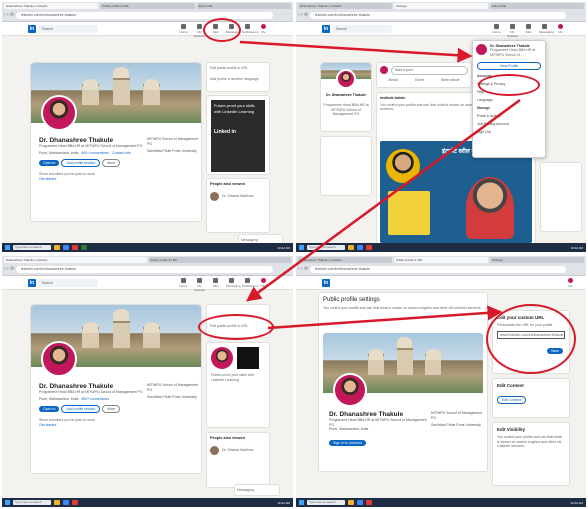 This screenshot has width=588, height=509. Describe the element at coordinates (349, 429) in the screenshot. I see `public-profile-location: Pune, Maharashtra, India` at that location.